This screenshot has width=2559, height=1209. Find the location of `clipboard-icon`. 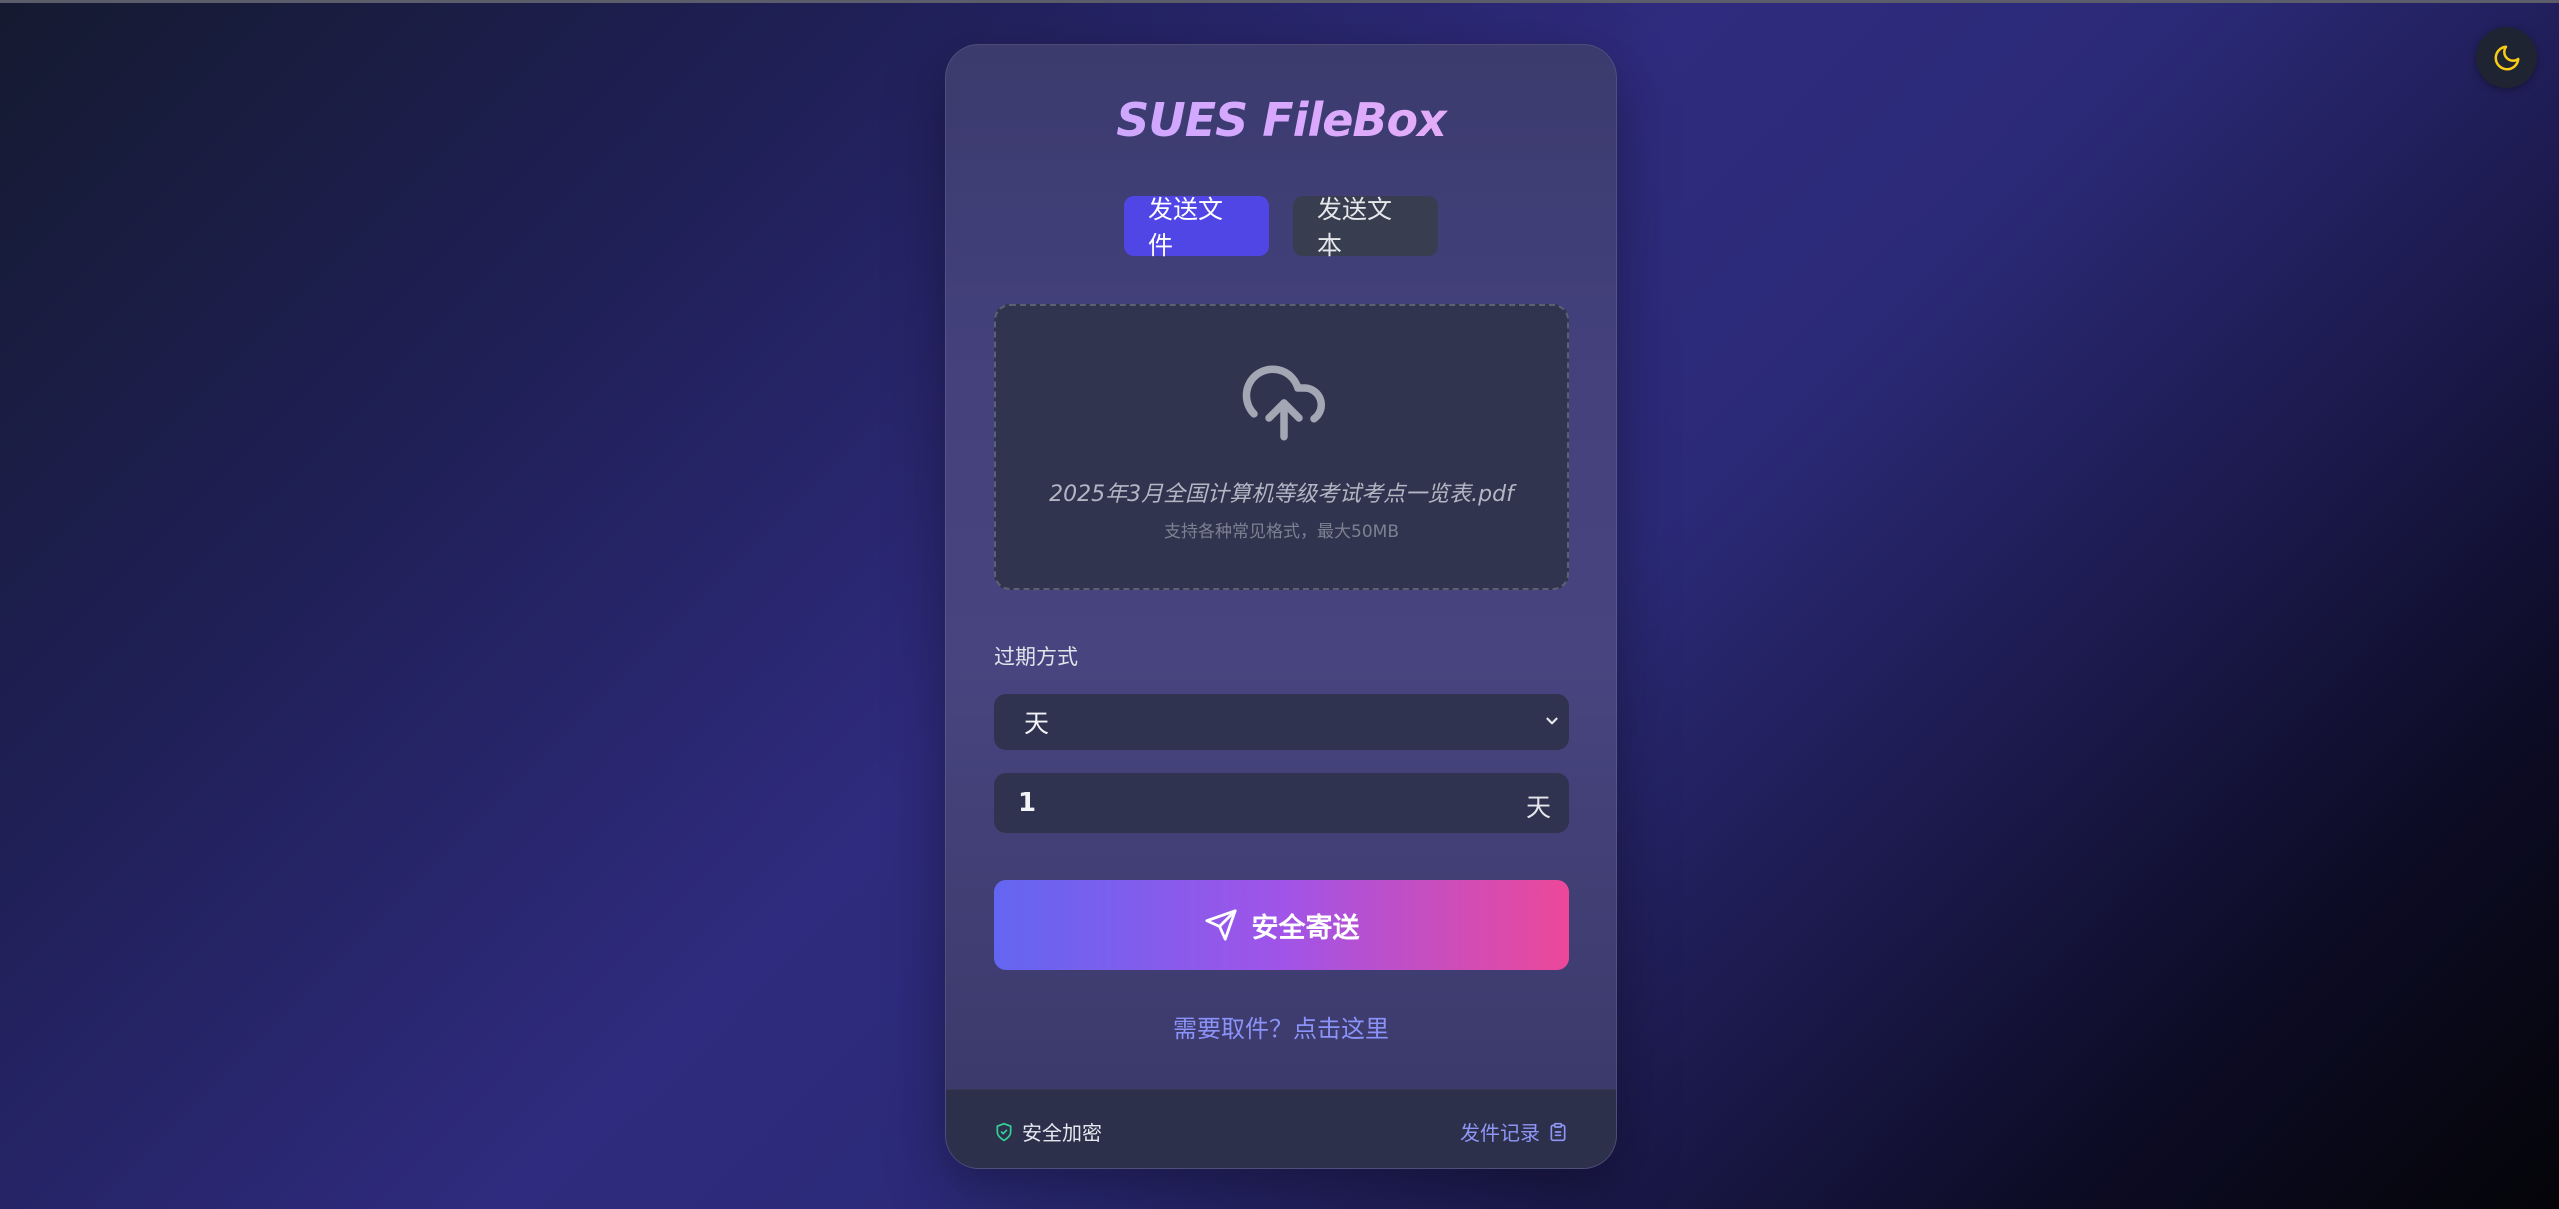

clipboard-icon is located at coordinates (1558, 1131).